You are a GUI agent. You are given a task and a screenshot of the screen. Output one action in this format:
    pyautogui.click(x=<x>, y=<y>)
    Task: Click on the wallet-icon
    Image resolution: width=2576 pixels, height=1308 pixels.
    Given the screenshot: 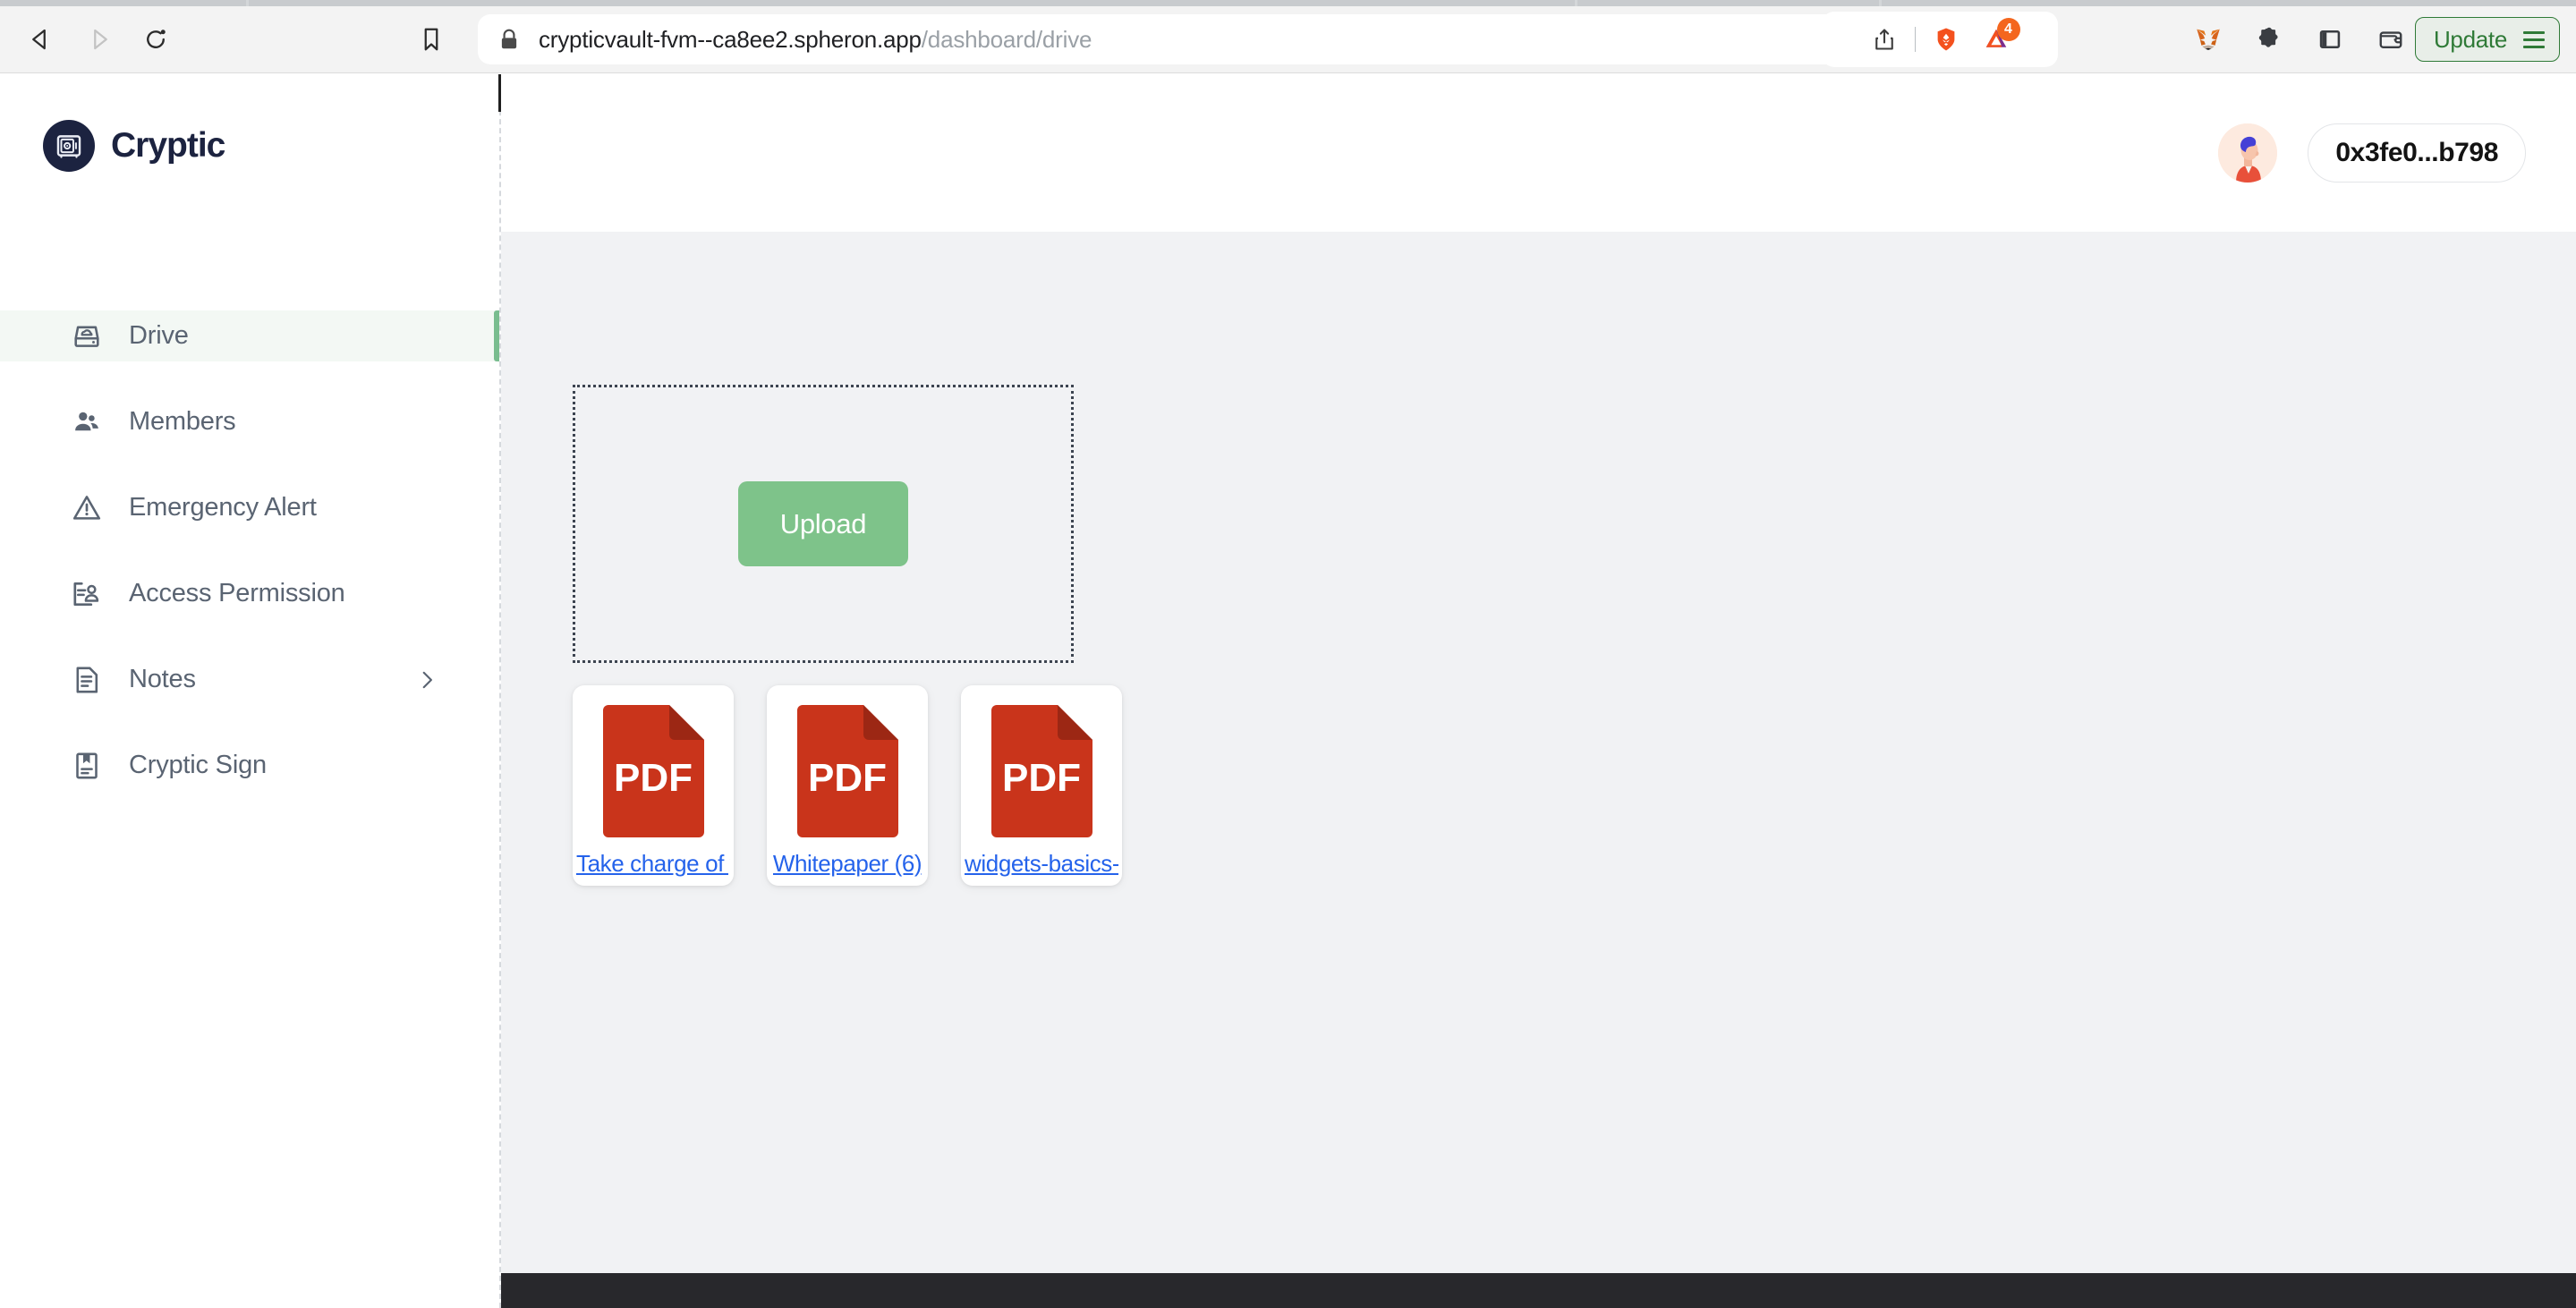 What is the action you would take?
    pyautogui.click(x=2390, y=39)
    